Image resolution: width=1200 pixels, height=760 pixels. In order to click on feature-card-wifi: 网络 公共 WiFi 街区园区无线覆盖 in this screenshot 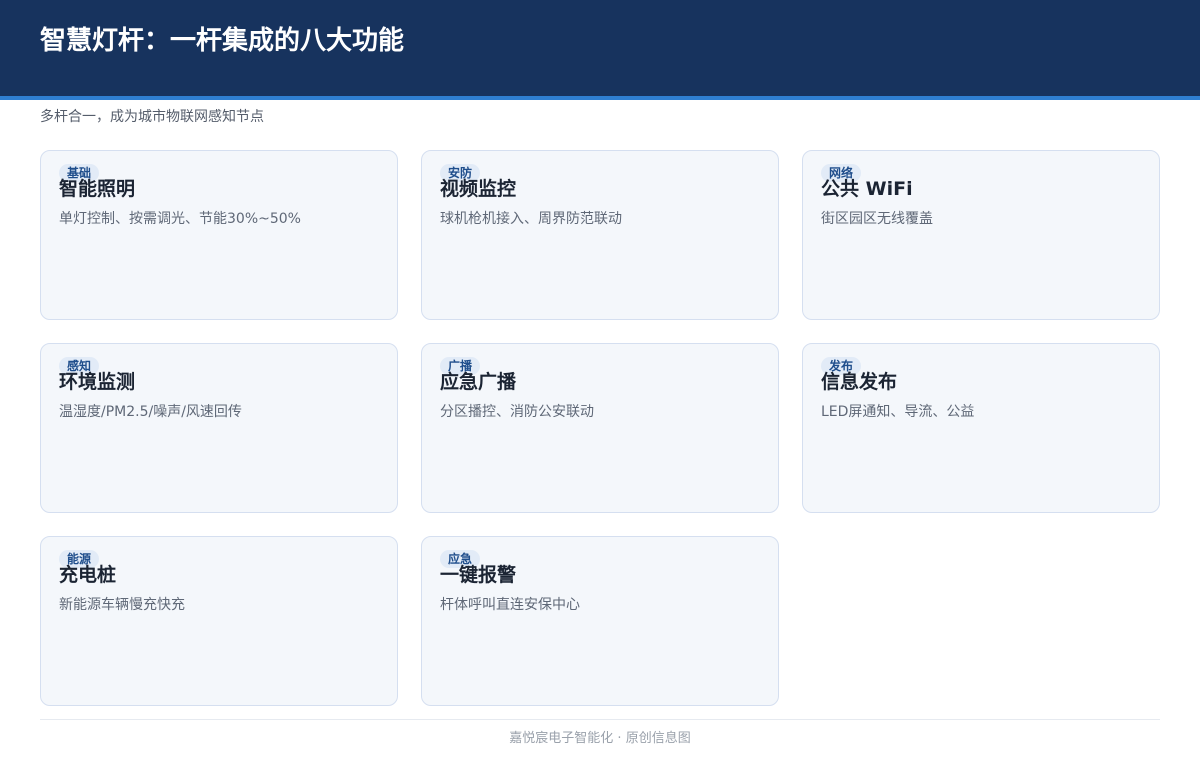, I will do `click(981, 235)`.